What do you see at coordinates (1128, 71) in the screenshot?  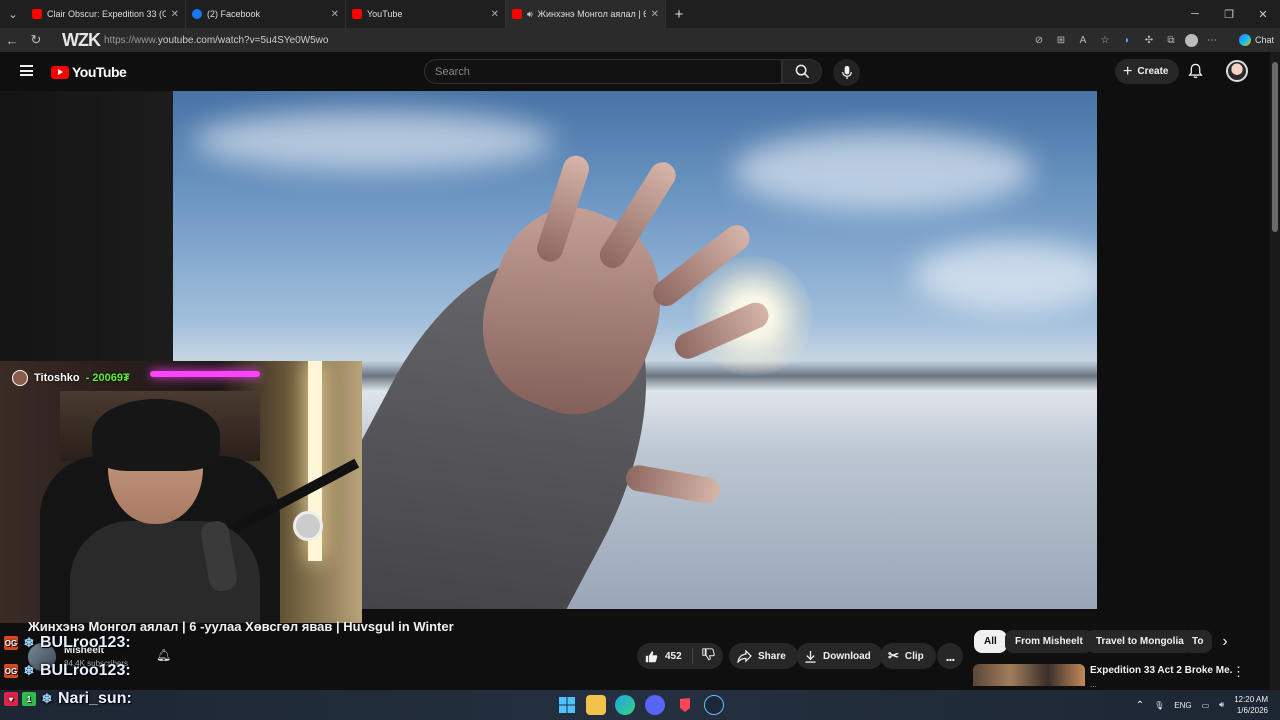 I see `plus-icon: +` at bounding box center [1128, 71].